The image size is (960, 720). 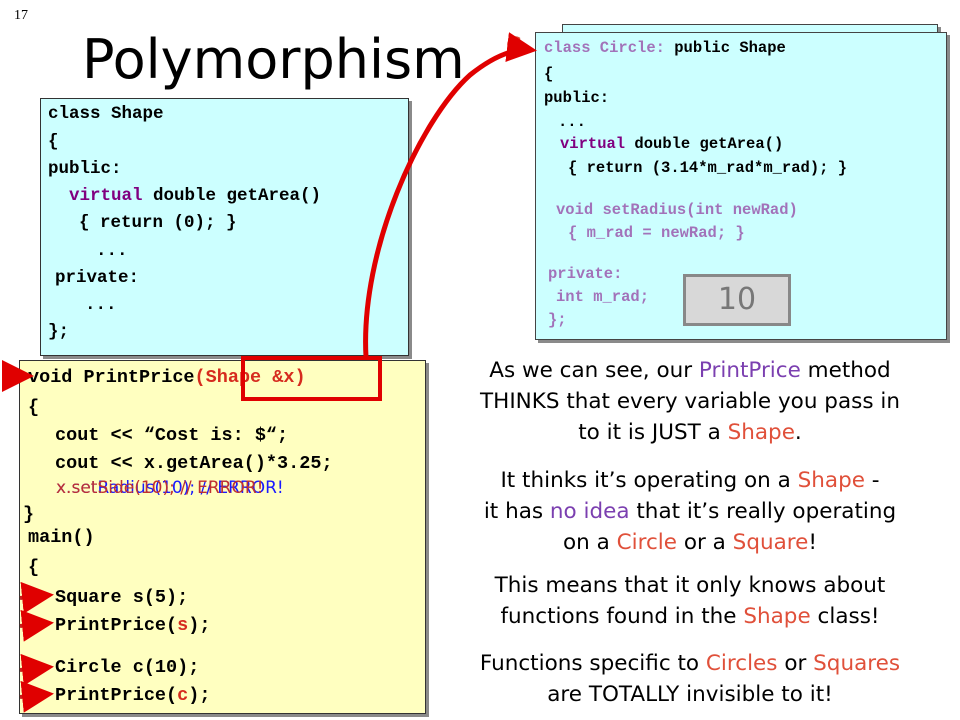 What do you see at coordinates (592, 663) in the screenshot?
I see `text: Functions specific to` at bounding box center [592, 663].